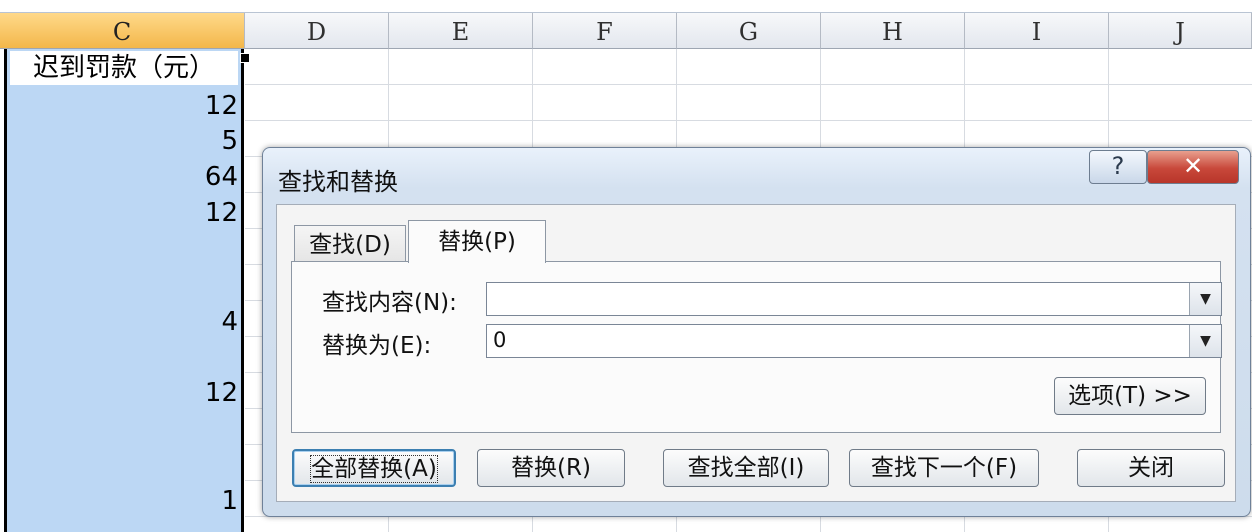  What do you see at coordinates (854, 341) in the screenshot?
I see `replace-with-combo: 0 ▼` at bounding box center [854, 341].